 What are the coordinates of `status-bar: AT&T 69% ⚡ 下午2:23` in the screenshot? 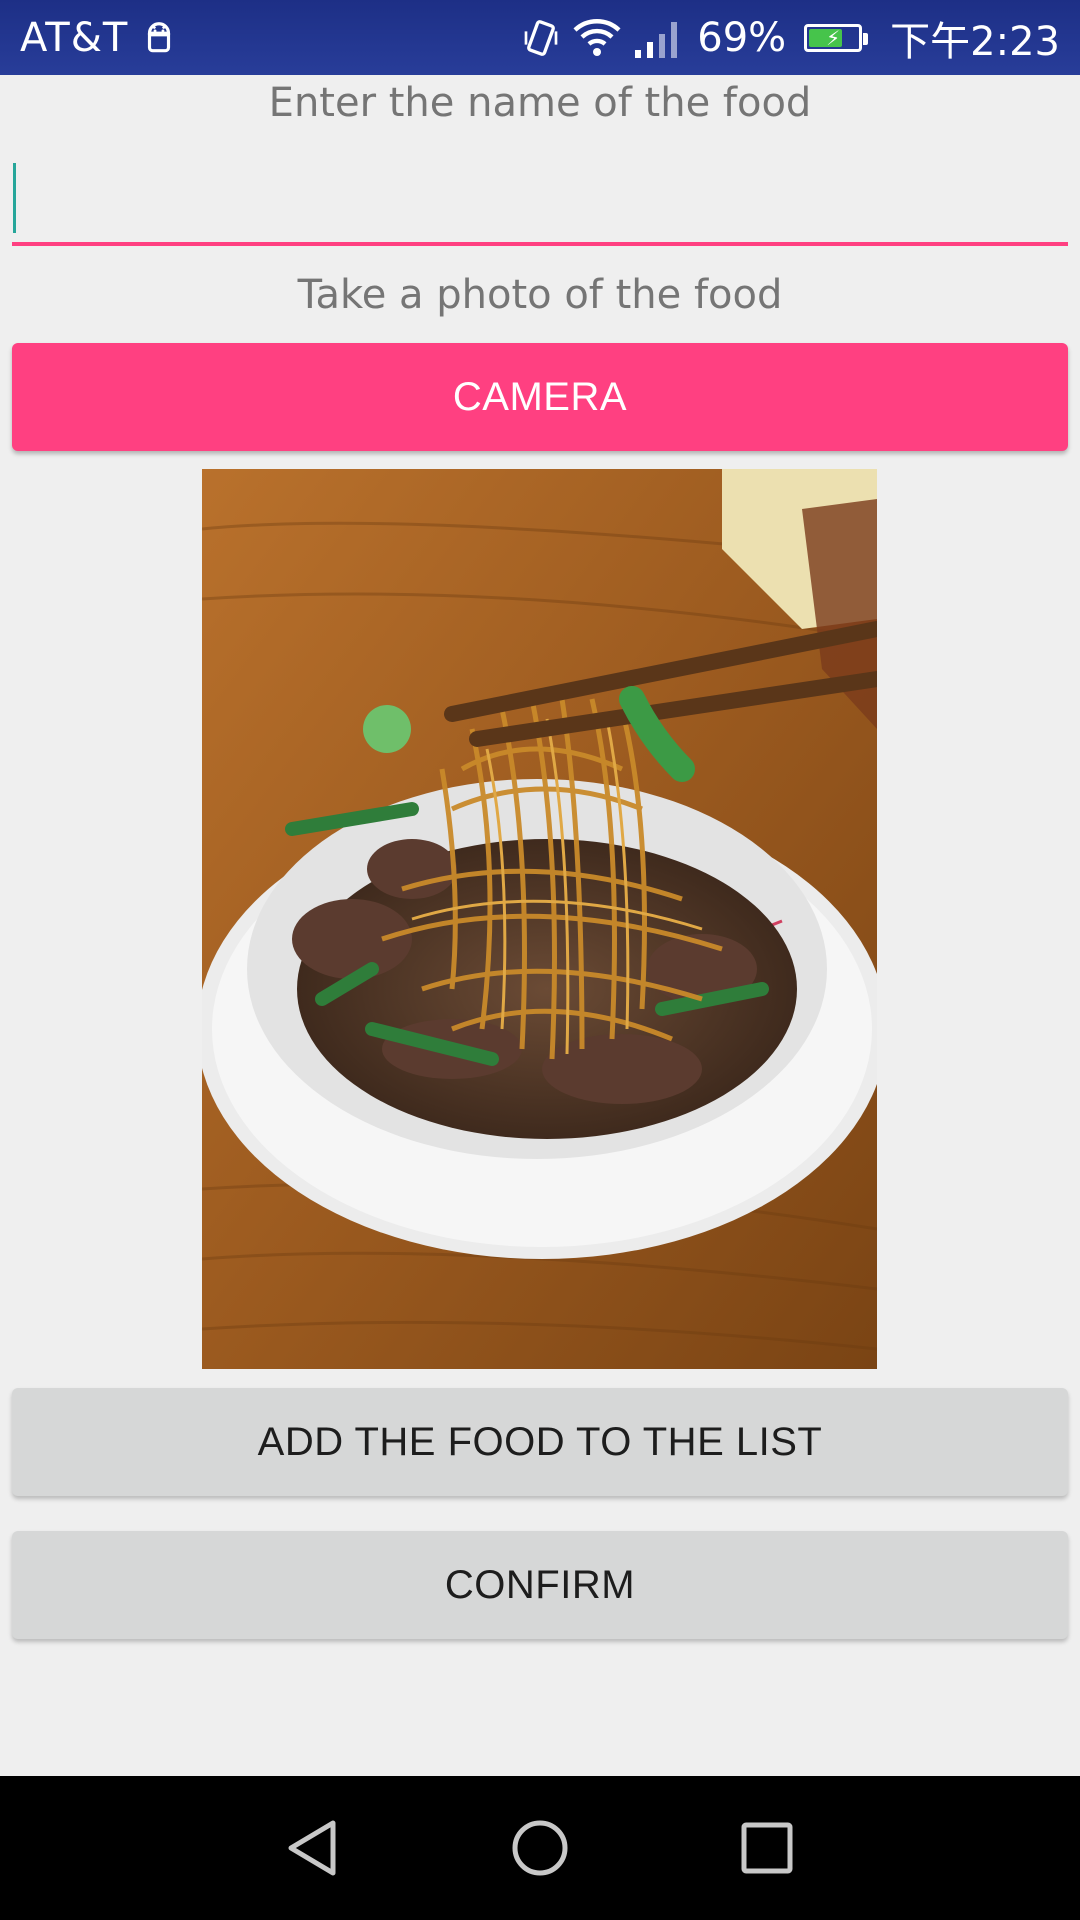 It's located at (540, 37).